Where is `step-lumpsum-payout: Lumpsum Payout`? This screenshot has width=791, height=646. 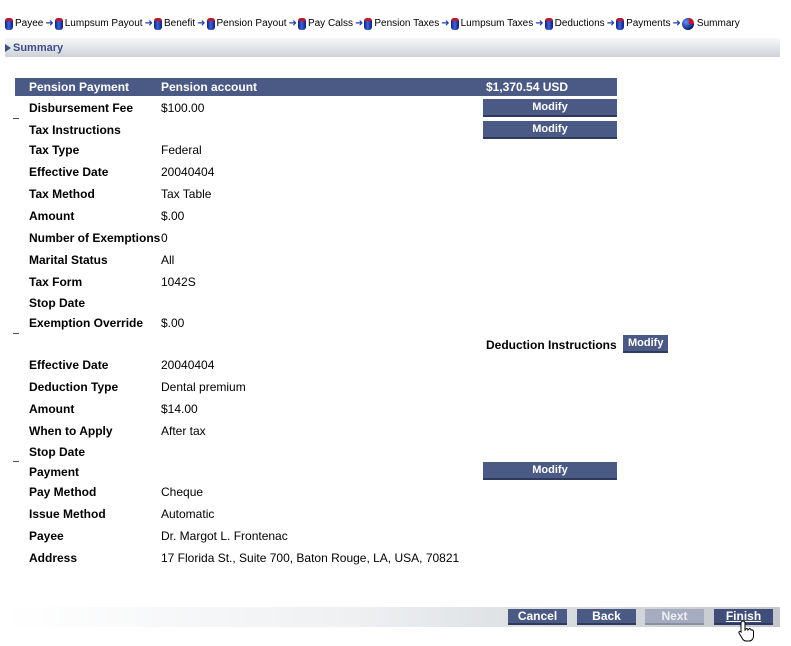
step-lumpsum-payout: Lumpsum Payout is located at coordinates (98, 23).